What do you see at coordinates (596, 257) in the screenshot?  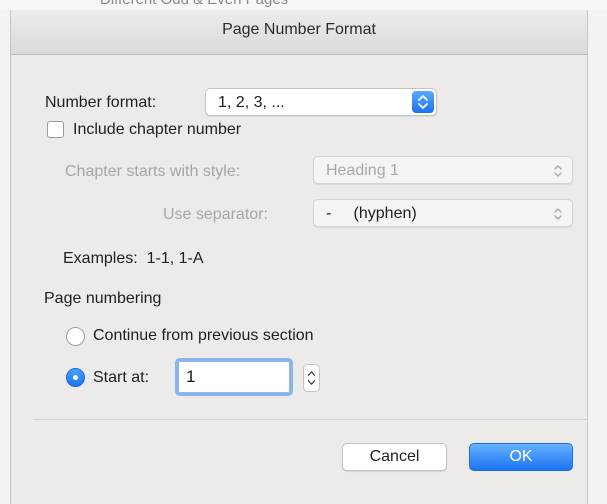 I see `background-right-edge` at bounding box center [596, 257].